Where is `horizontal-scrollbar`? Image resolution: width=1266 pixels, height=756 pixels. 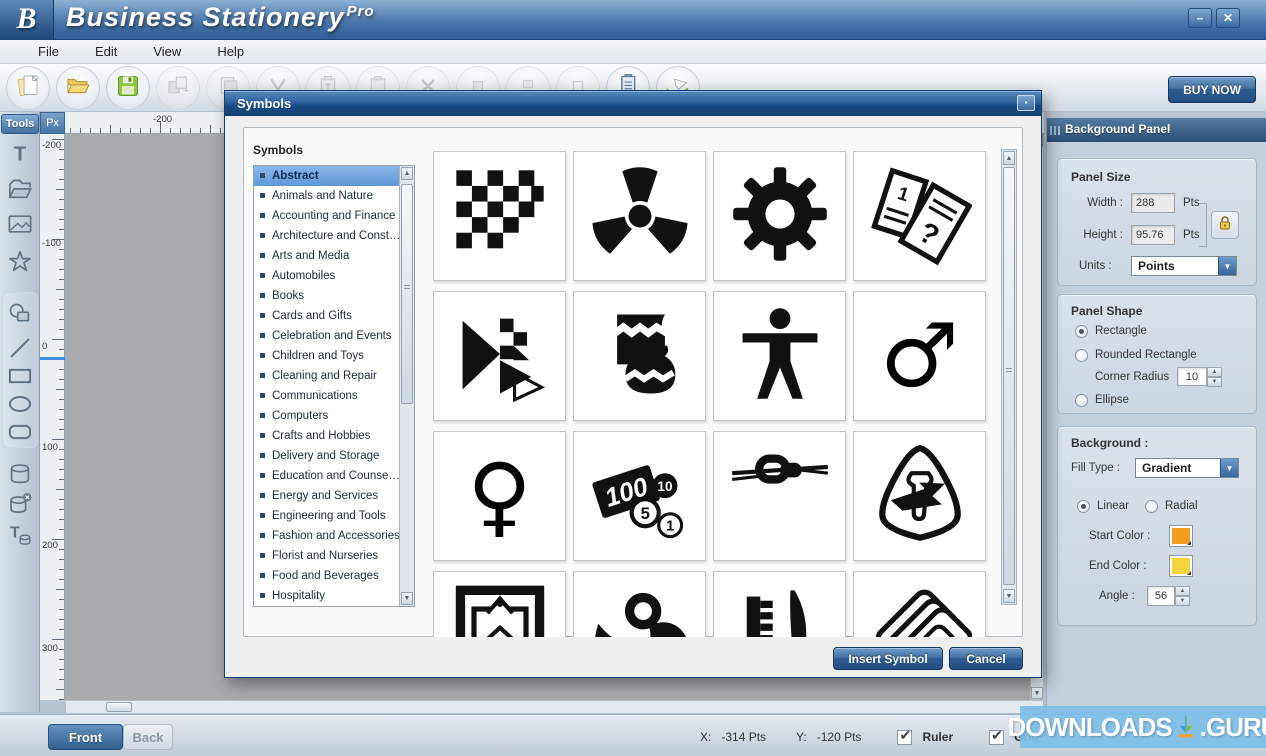
horizontal-scrollbar is located at coordinates (554, 707).